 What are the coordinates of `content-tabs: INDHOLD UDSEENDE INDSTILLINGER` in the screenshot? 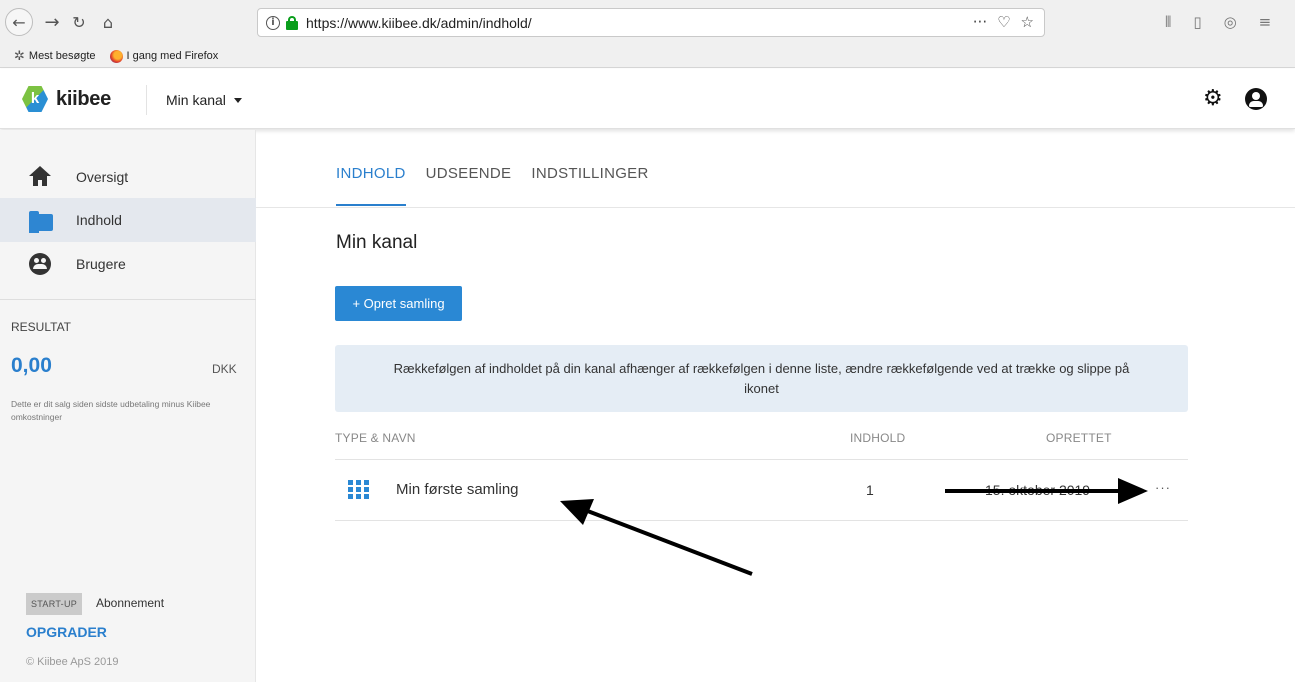 It's located at (492, 185).